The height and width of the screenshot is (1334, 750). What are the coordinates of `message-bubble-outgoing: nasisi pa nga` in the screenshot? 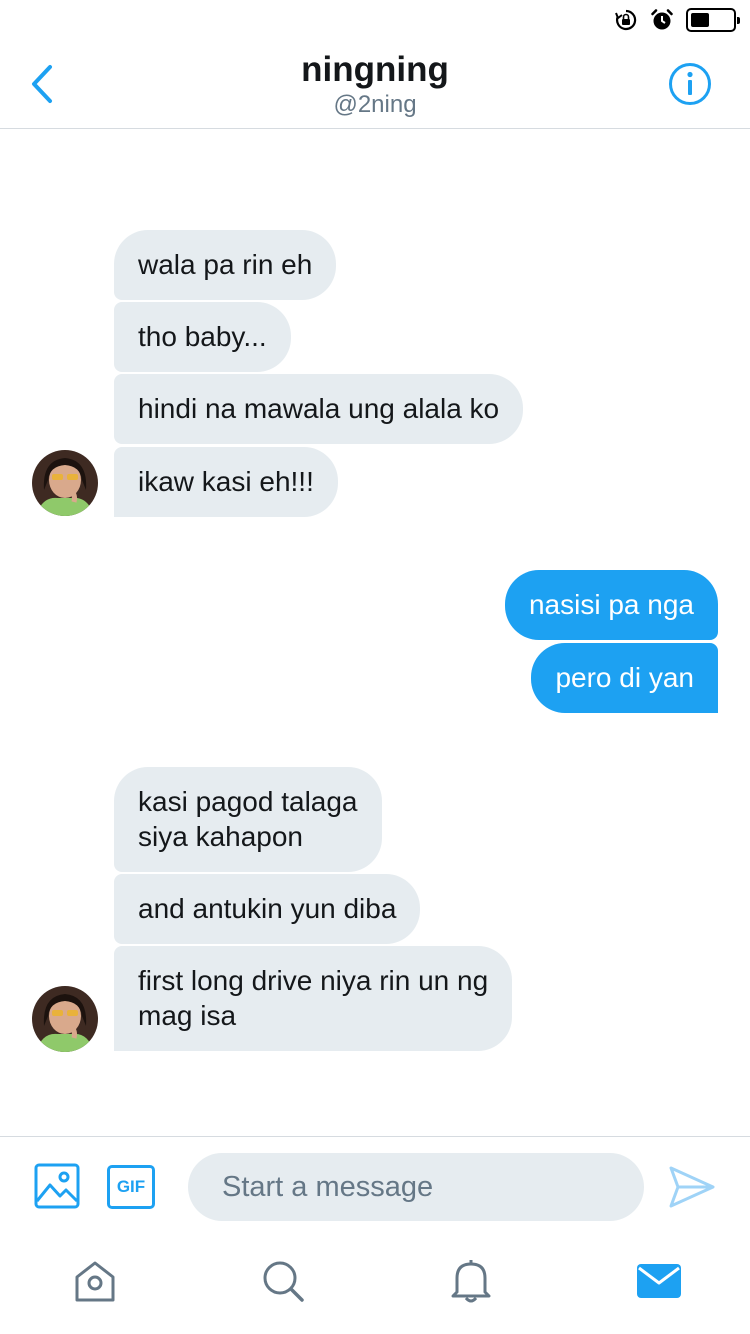 It's located at (611, 605).